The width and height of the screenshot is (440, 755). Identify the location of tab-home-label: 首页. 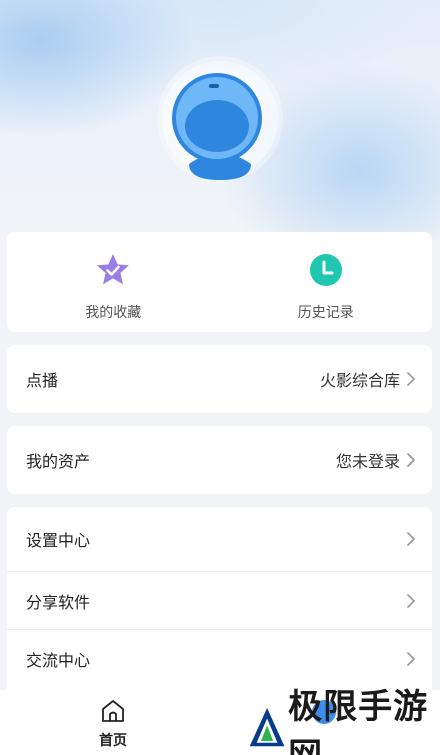
(113, 741).